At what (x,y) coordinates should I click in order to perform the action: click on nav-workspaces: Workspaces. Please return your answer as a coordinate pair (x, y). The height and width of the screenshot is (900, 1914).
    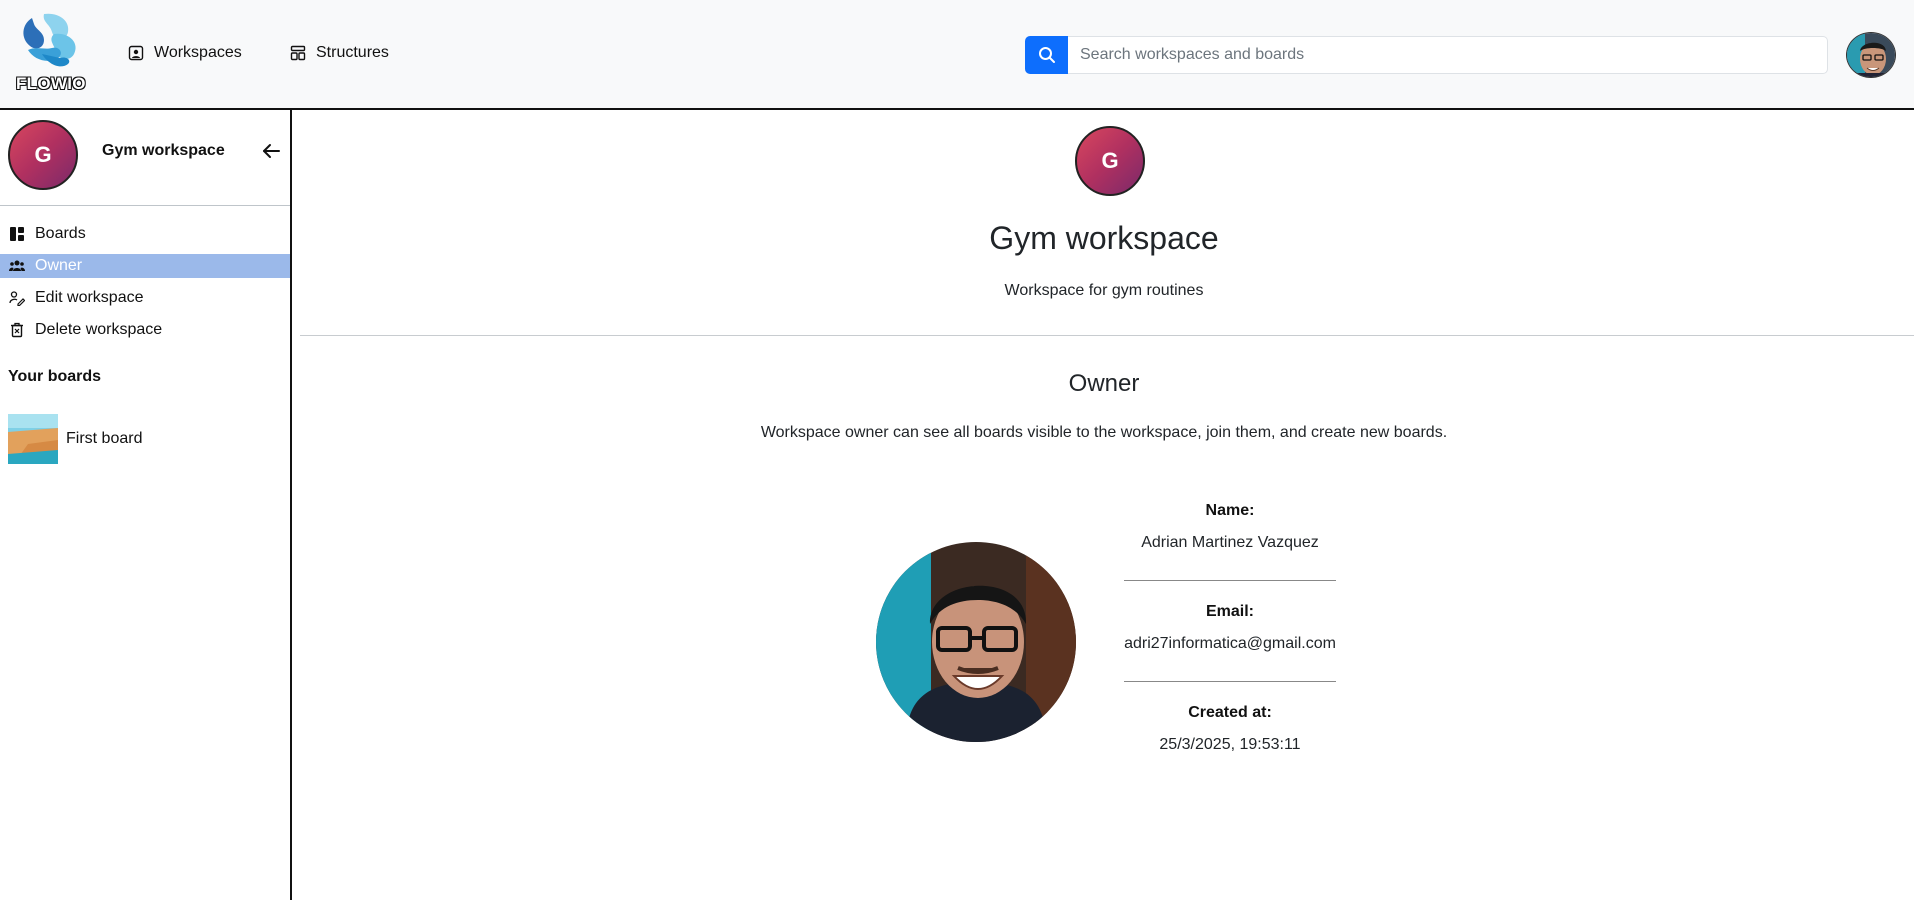
    Looking at the image, I should click on (185, 53).